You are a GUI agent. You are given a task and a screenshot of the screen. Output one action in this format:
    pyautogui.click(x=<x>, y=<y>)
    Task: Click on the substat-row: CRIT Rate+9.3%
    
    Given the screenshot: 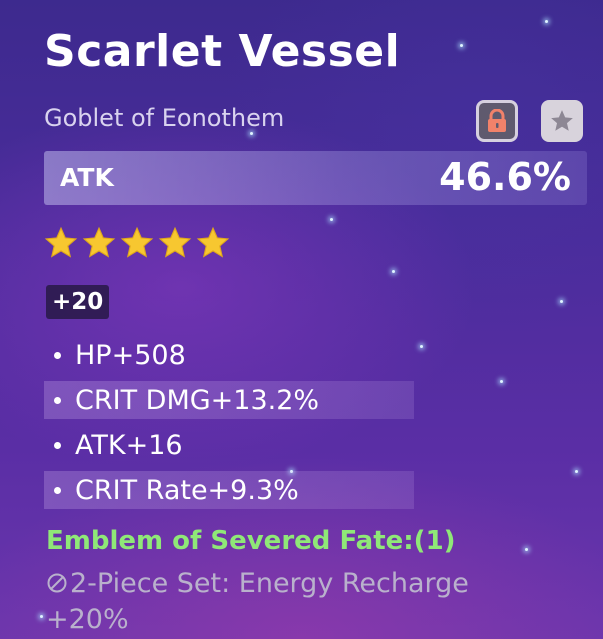 What is the action you would take?
    pyautogui.click(x=229, y=490)
    